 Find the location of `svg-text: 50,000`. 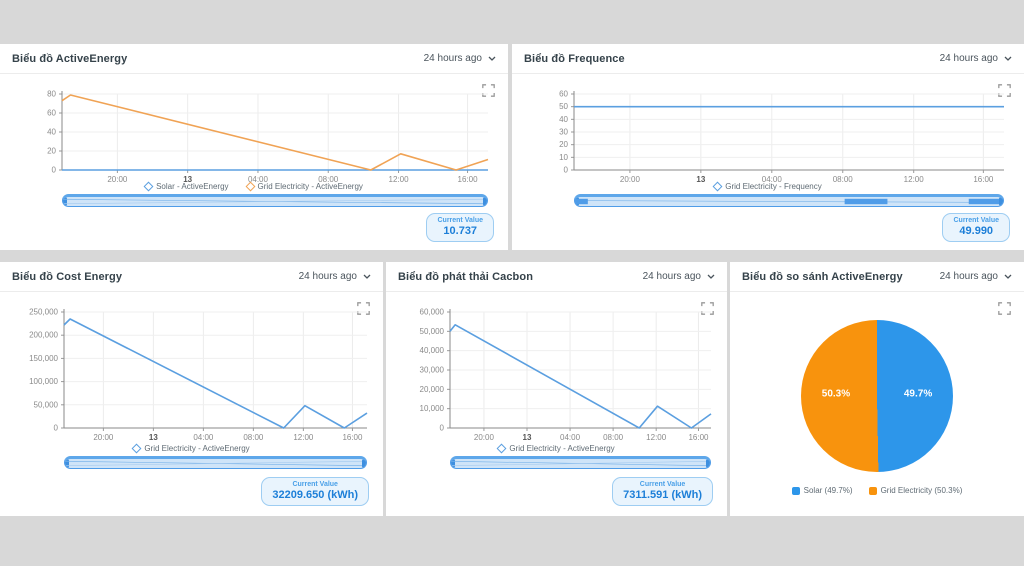

svg-text: 50,000 is located at coordinates (46, 404).